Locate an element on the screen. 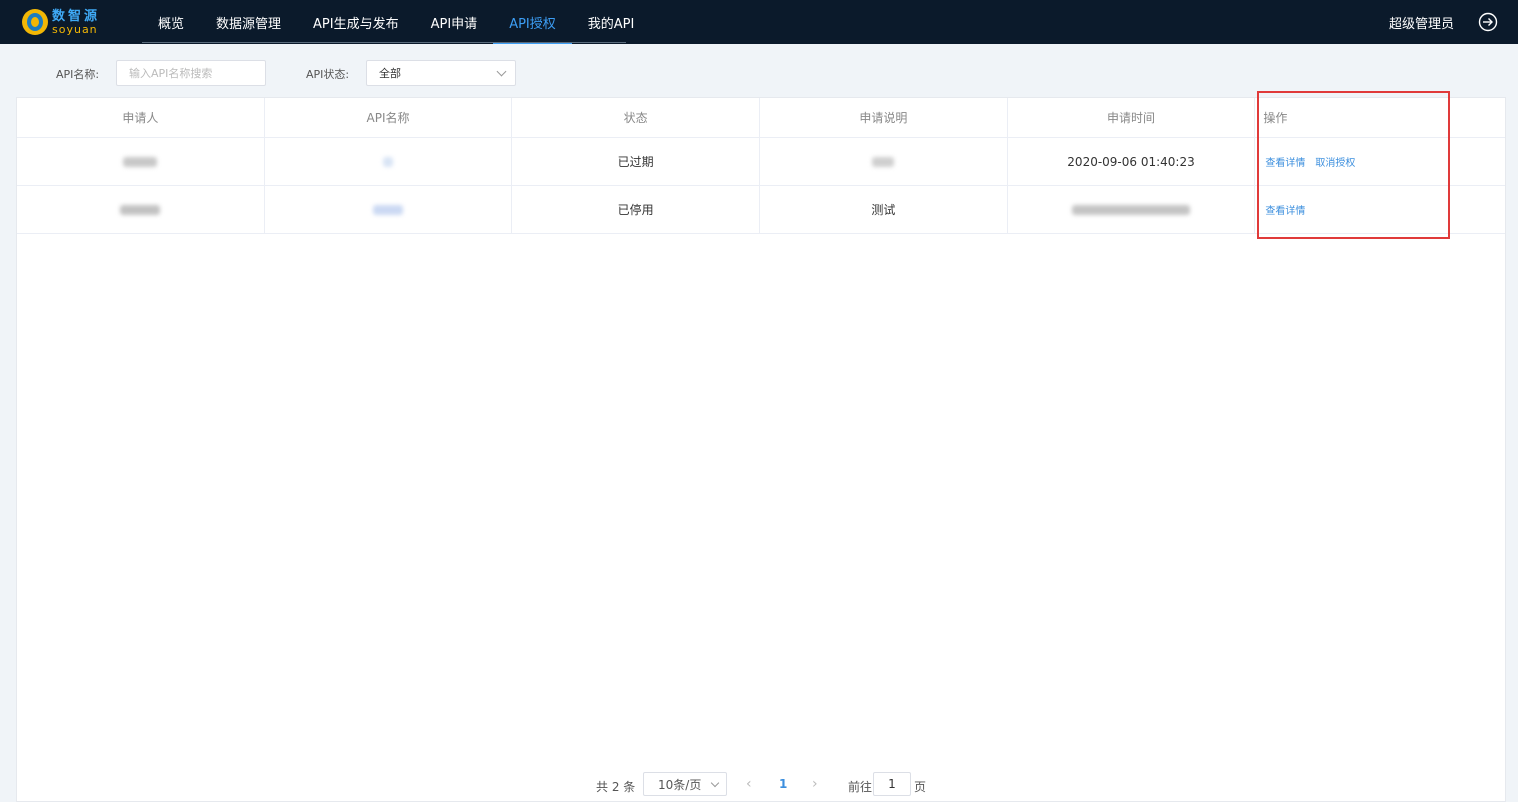  main-nav: 概览 数据源管理 API生成与发布 API申请 API授权 我的API is located at coordinates (396, 22).